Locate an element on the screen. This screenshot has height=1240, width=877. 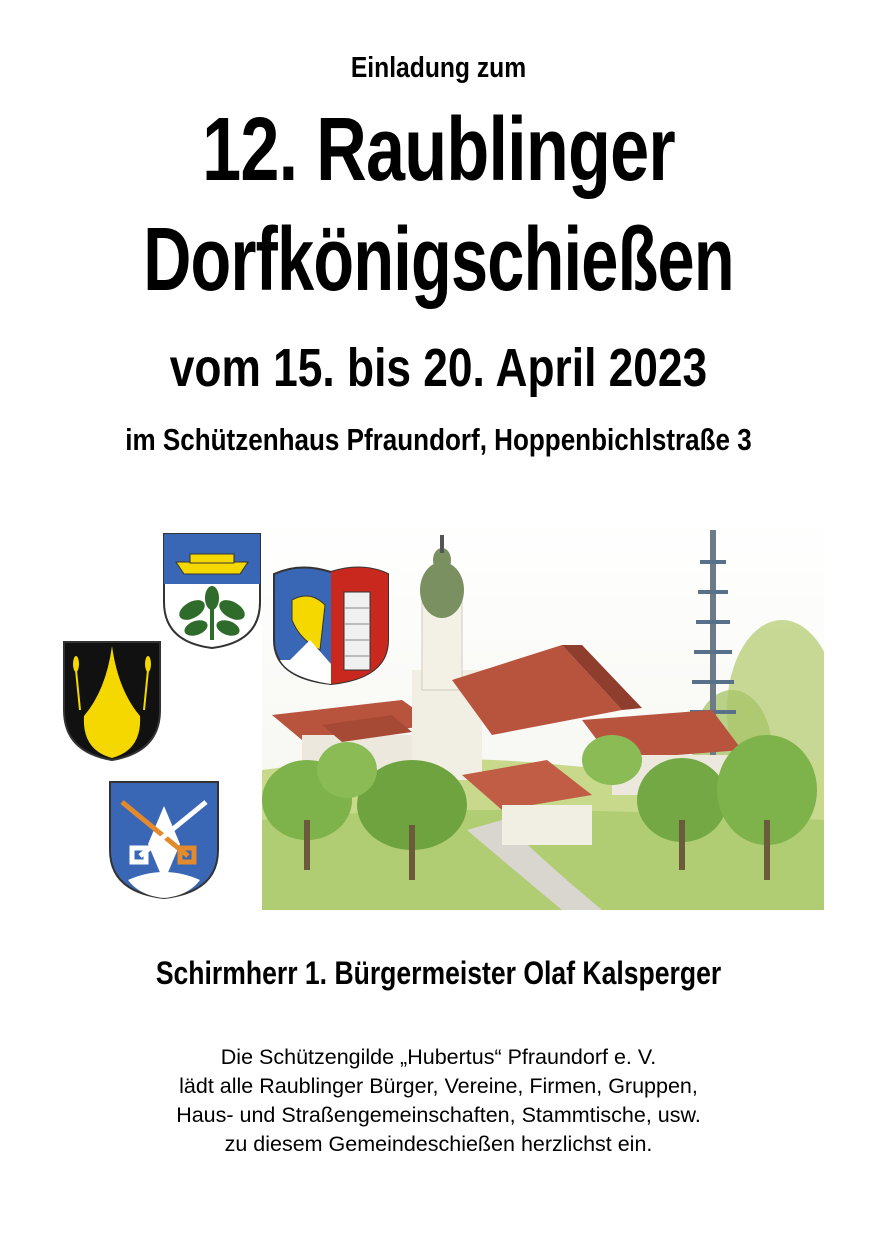
intro-text: Einladung zum is located at coordinates (438, 68).